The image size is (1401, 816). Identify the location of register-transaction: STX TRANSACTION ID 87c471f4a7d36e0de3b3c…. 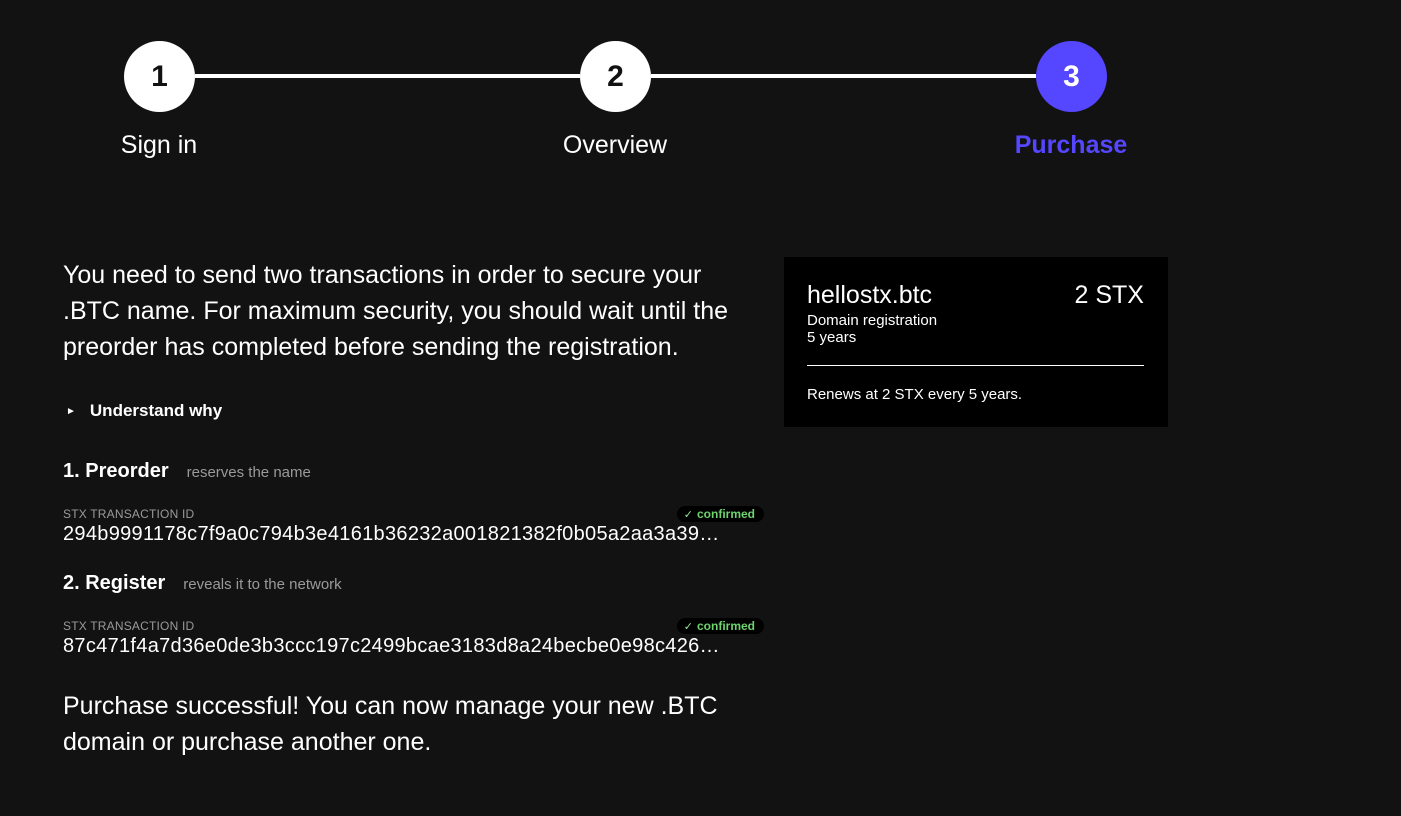
(413, 638).